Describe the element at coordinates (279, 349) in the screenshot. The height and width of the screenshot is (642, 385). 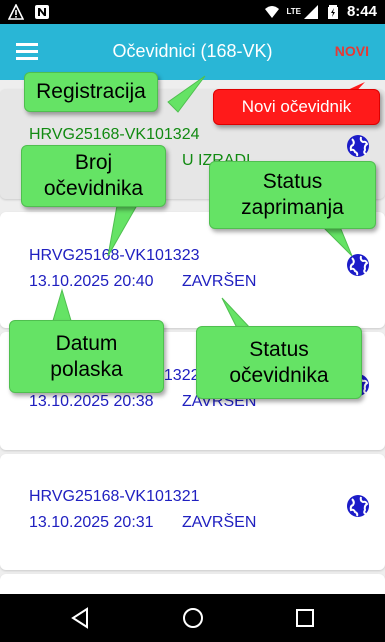
I see `callout-status-oce-line1: Status` at that location.